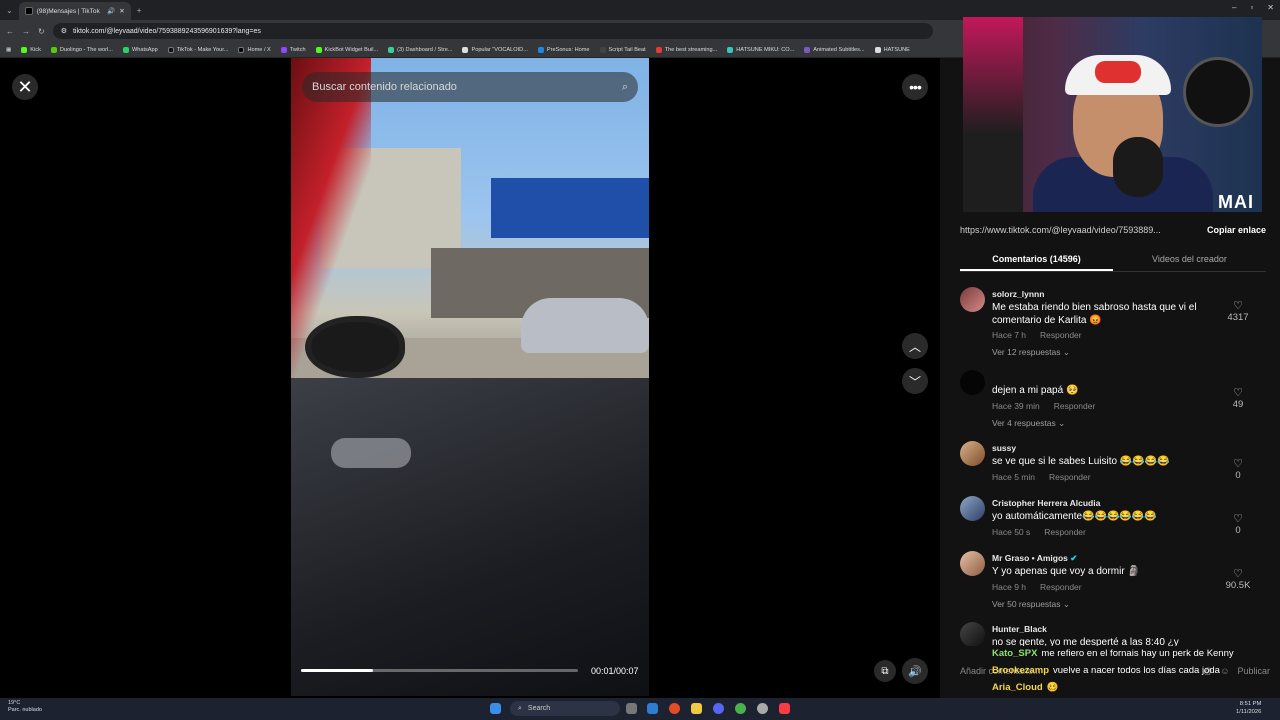 This screenshot has width=1280, height=720. Describe the element at coordinates (1034, 558) in the screenshot. I see `comment-user: Mr Graso • Amigos ✔` at that location.